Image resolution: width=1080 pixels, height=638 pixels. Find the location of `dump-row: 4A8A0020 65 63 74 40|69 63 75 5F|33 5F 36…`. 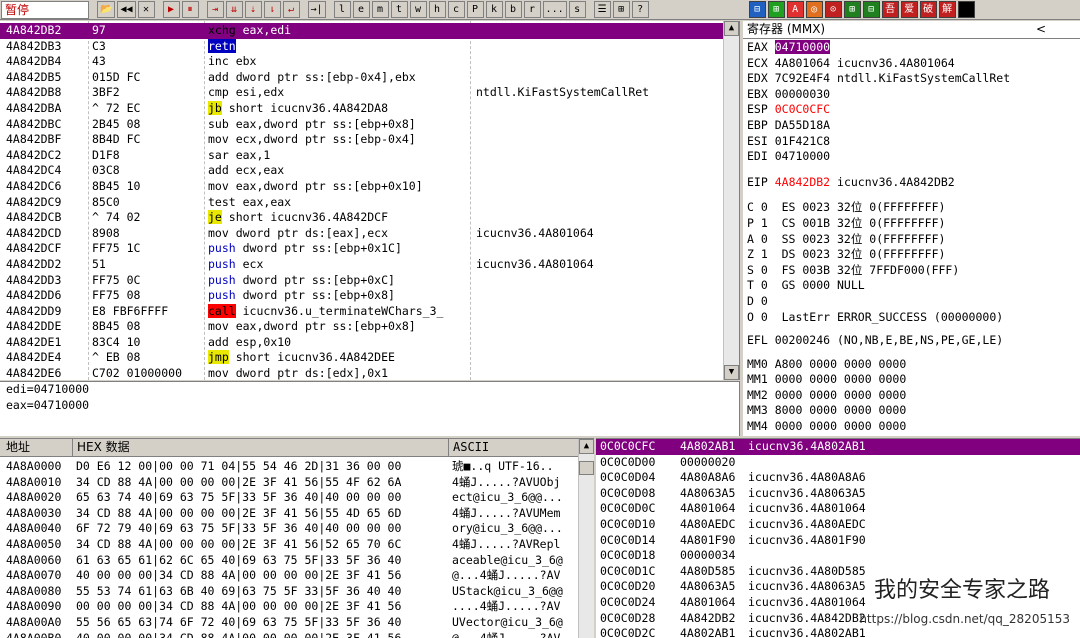

dump-row: 4A8A0020 65 63 74 40|69 63 75 5F|33 5F 36… is located at coordinates (289, 498).